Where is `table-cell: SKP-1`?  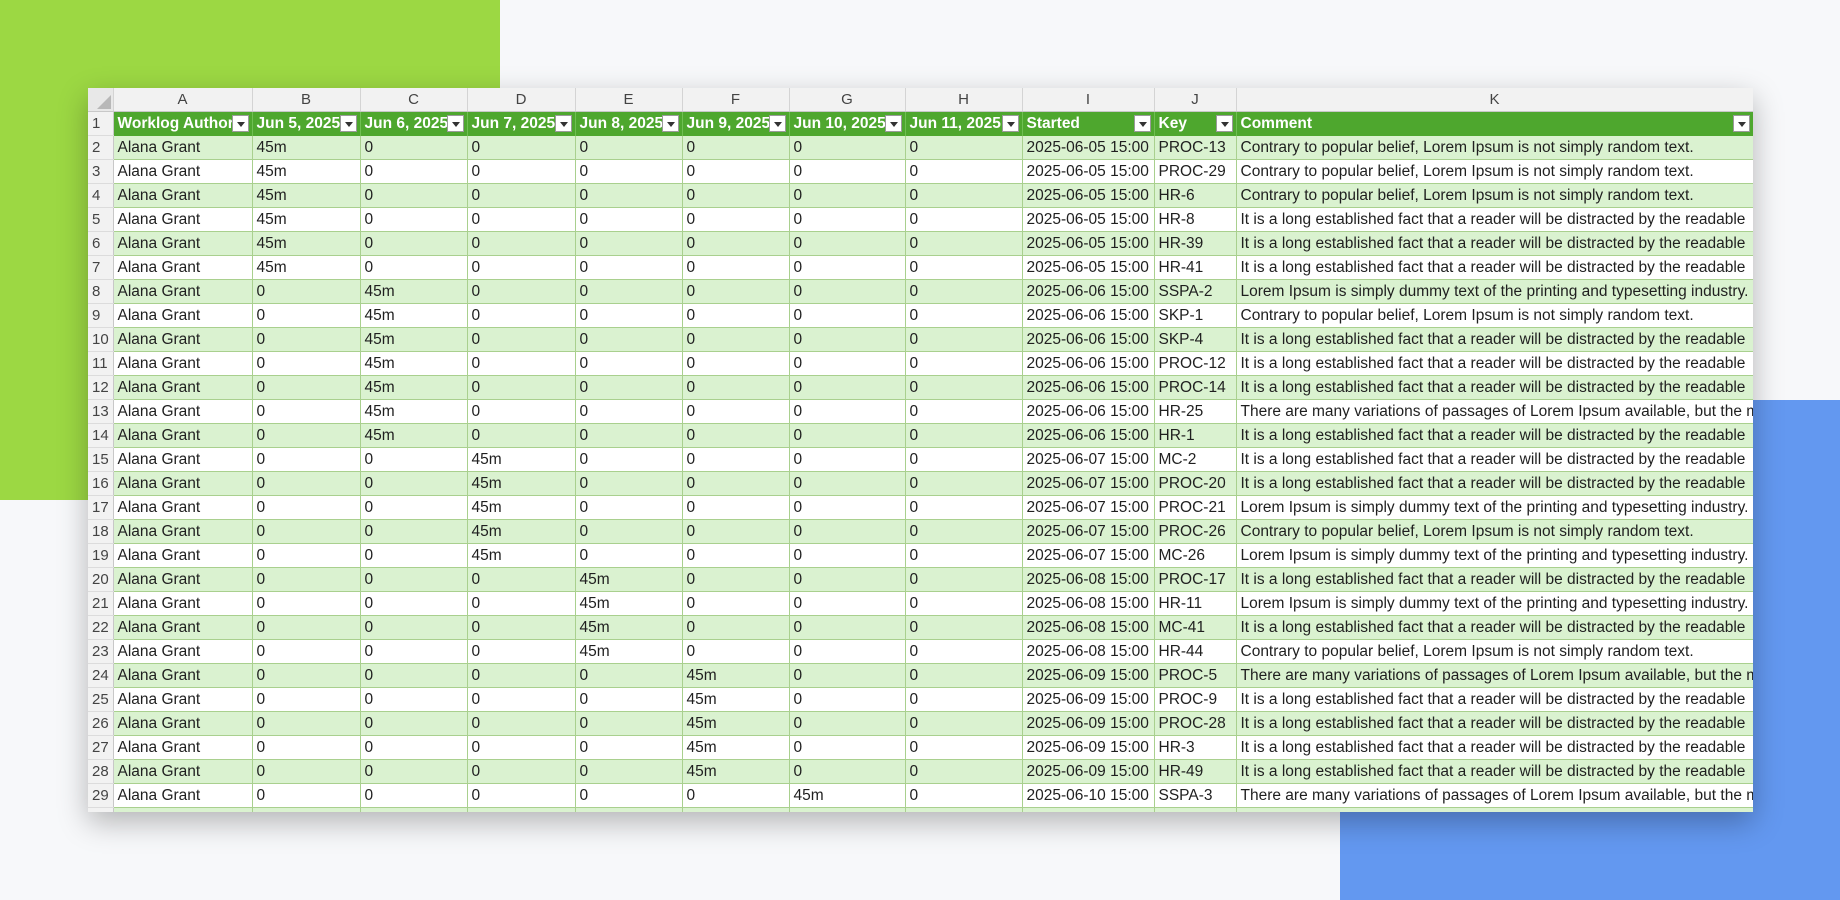
table-cell: SKP-1 is located at coordinates (1194, 315).